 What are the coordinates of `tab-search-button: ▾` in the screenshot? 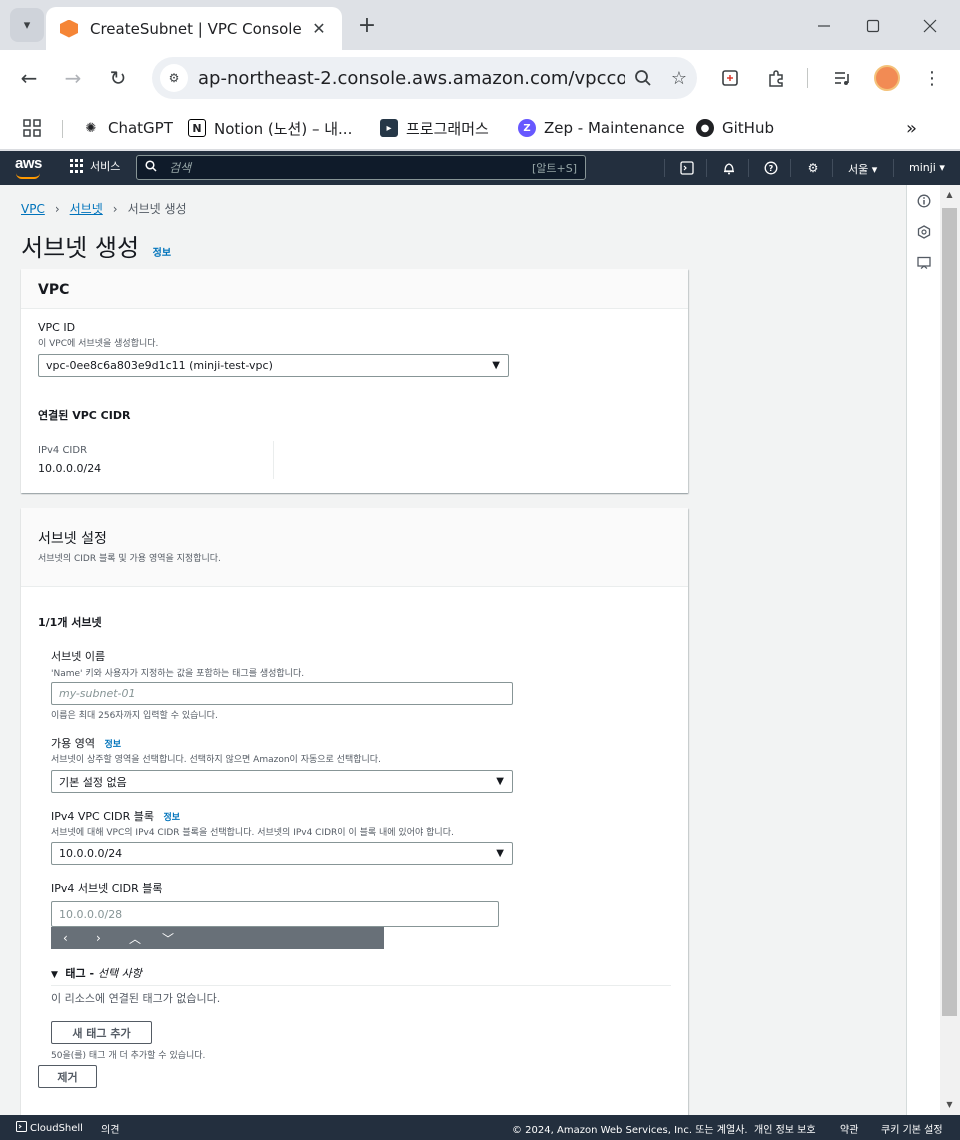 It's located at (27, 25).